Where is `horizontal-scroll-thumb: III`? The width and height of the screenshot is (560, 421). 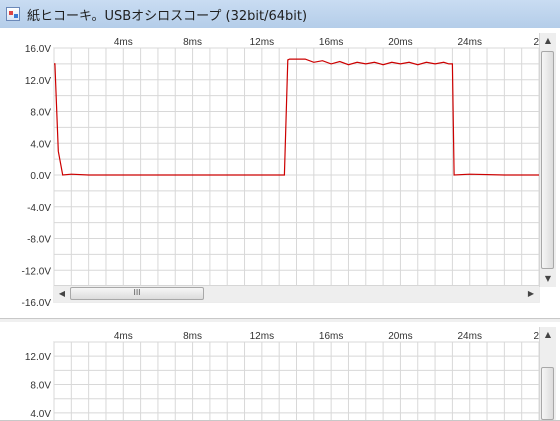 horizontal-scroll-thumb: III is located at coordinates (137, 293).